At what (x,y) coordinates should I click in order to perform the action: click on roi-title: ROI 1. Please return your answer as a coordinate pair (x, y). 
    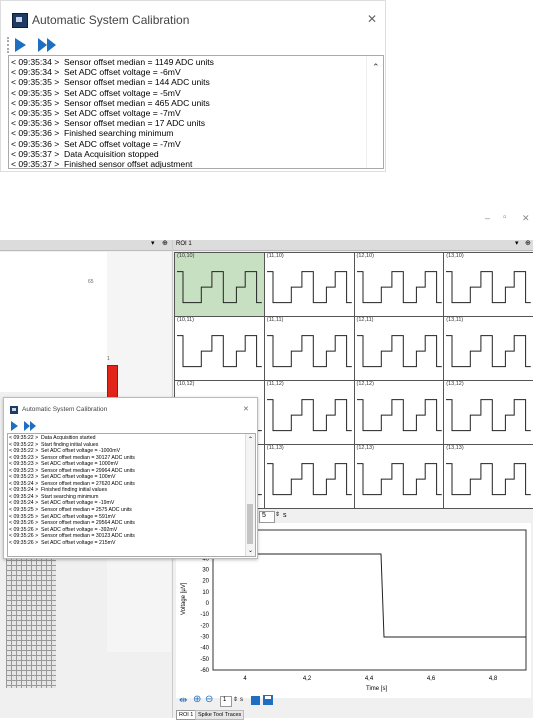
    Looking at the image, I should click on (184, 244).